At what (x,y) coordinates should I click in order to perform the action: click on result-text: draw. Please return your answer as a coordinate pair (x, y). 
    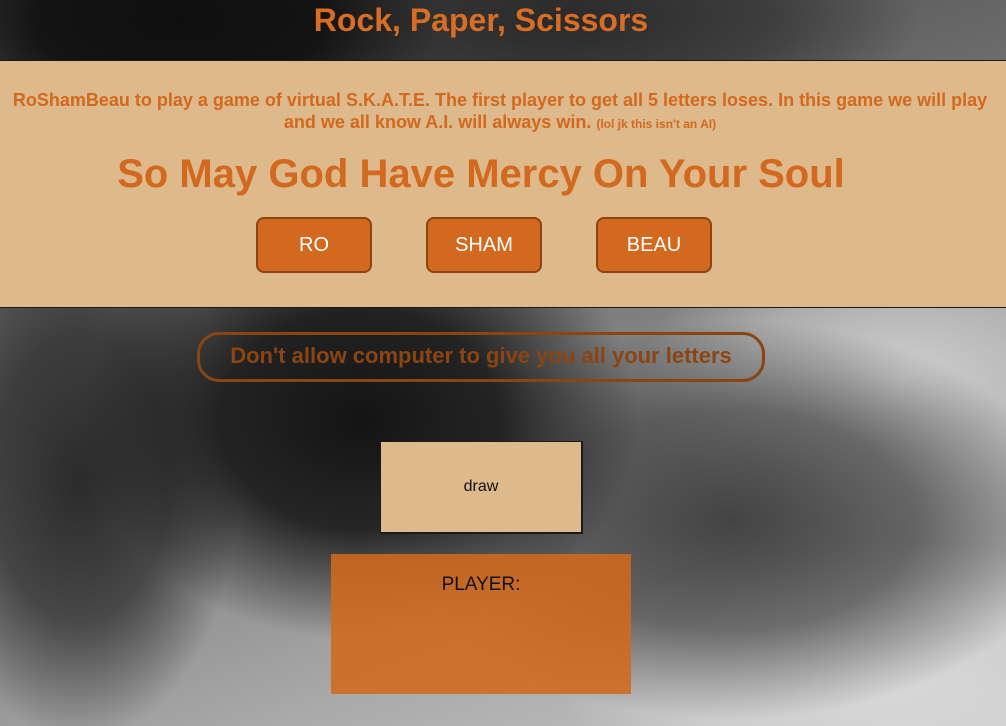
    Looking at the image, I should click on (481, 486).